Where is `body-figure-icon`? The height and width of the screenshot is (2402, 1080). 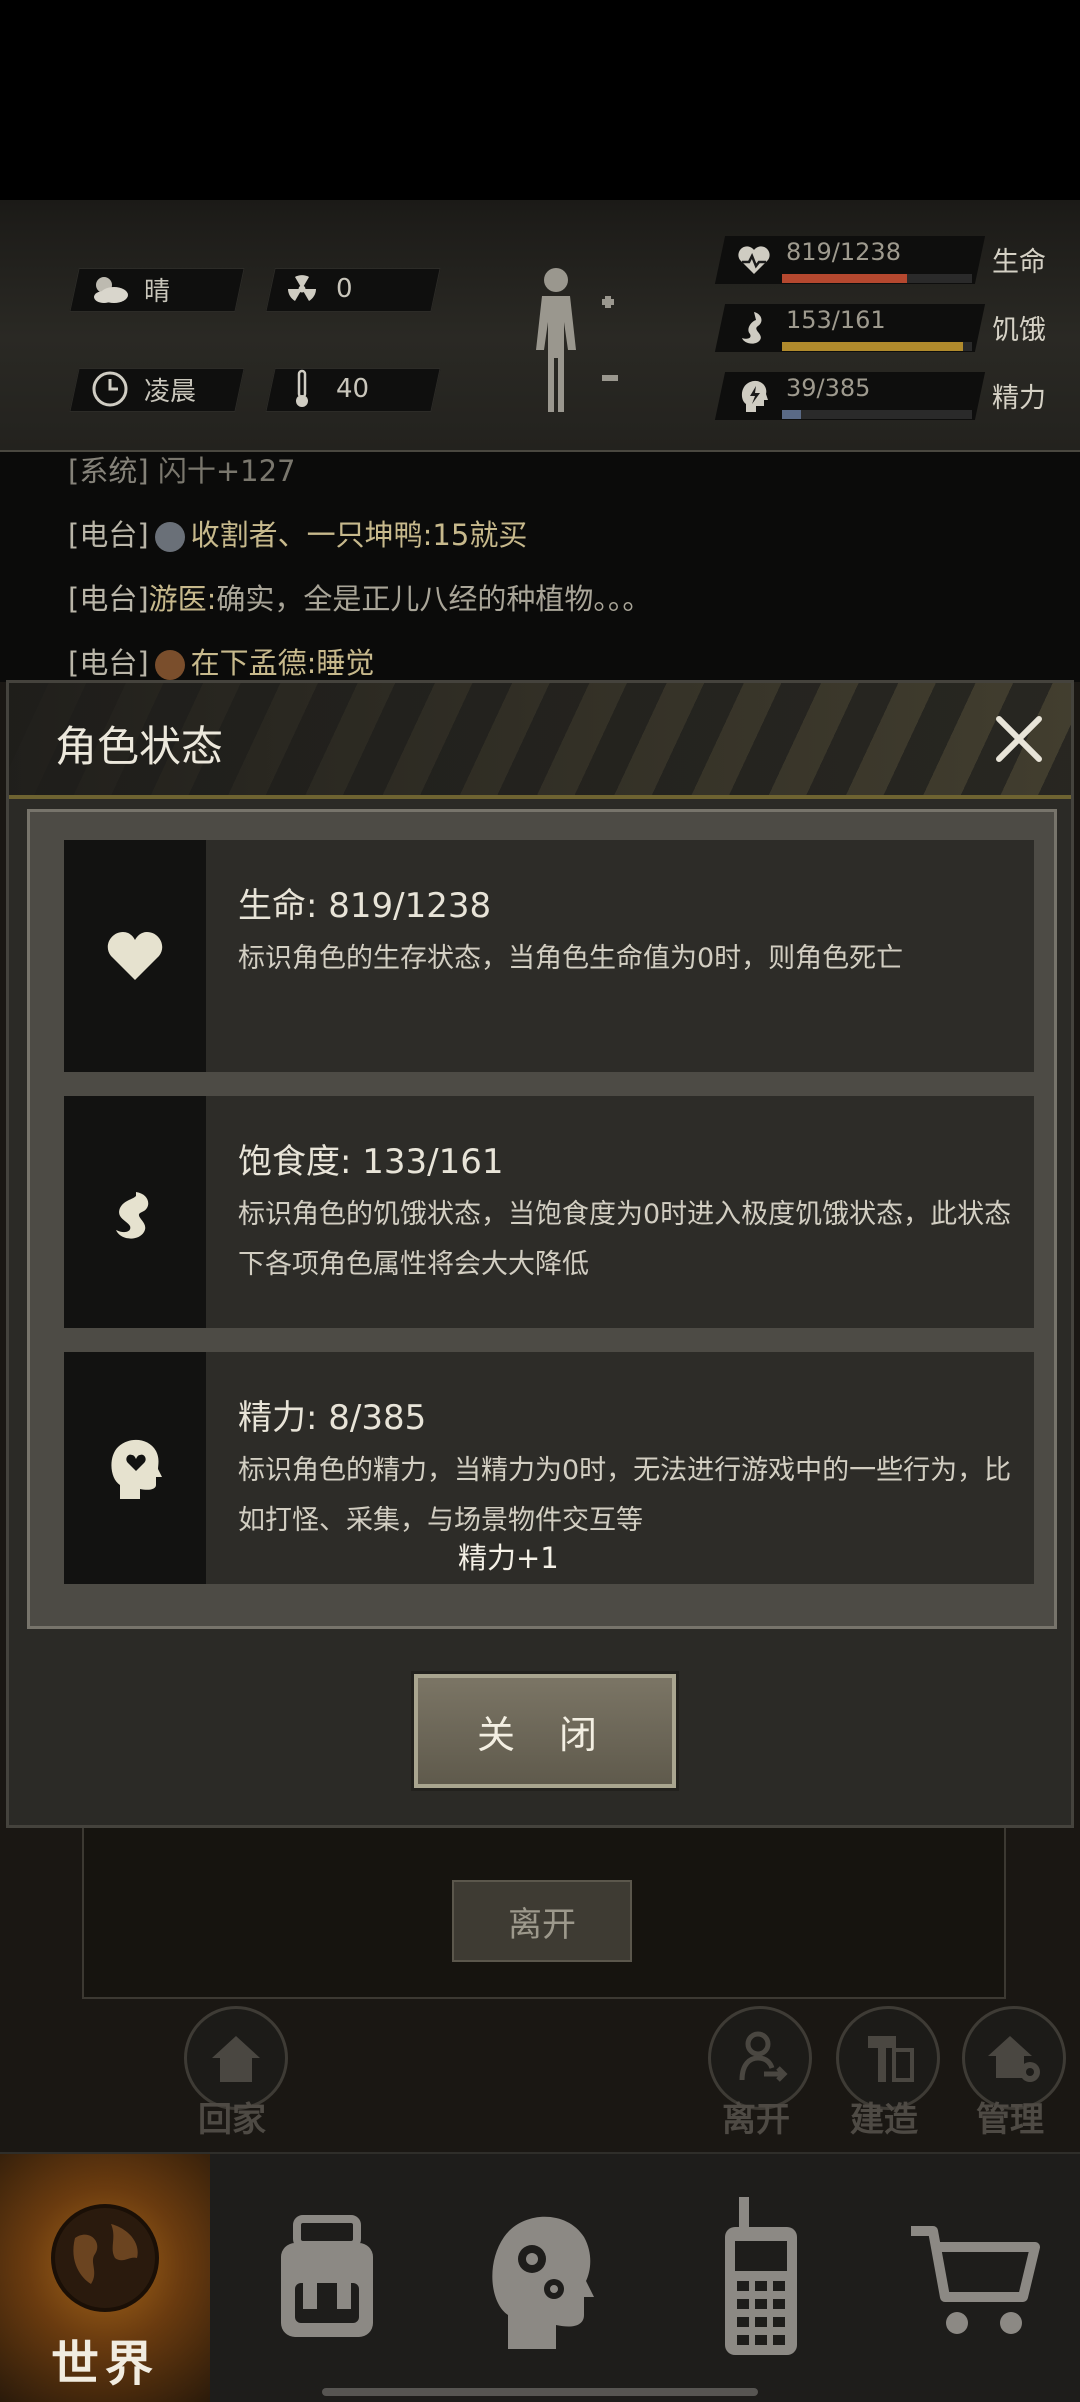 body-figure-icon is located at coordinates (573, 342).